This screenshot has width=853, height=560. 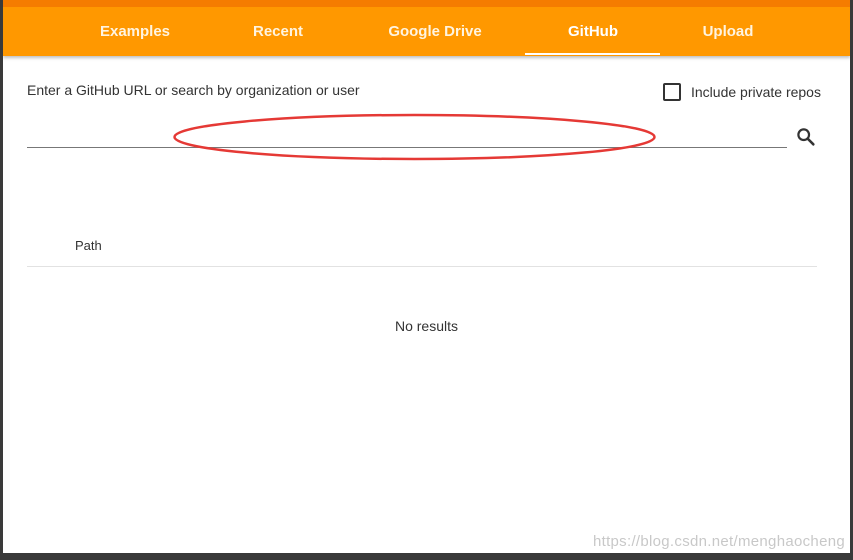 I want to click on tab-github: GitHub, so click(x=593, y=31).